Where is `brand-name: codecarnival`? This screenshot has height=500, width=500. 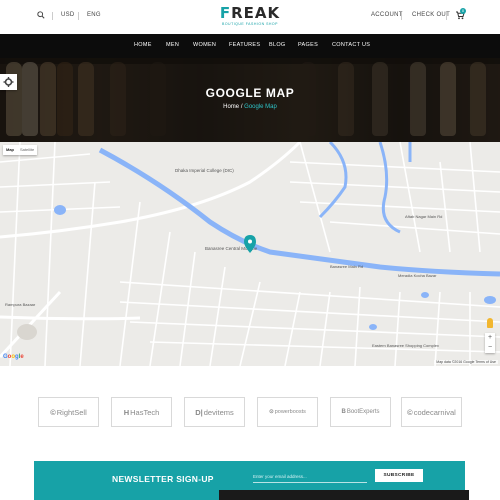
brand-name: codecarnival is located at coordinates (434, 412).